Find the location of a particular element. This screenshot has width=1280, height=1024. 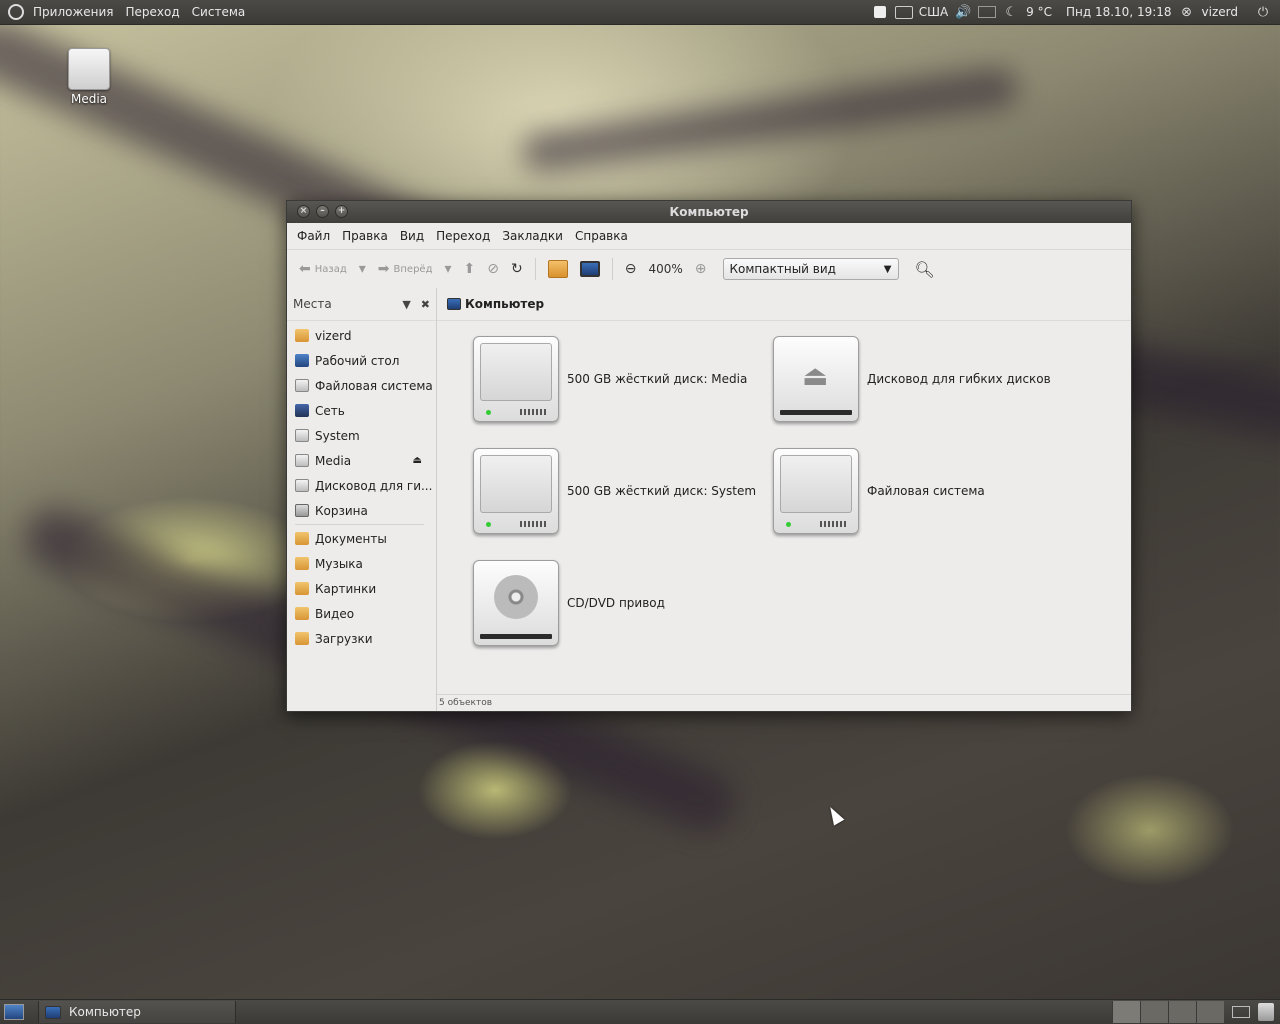

window-title: Компьютер is located at coordinates (709, 212).